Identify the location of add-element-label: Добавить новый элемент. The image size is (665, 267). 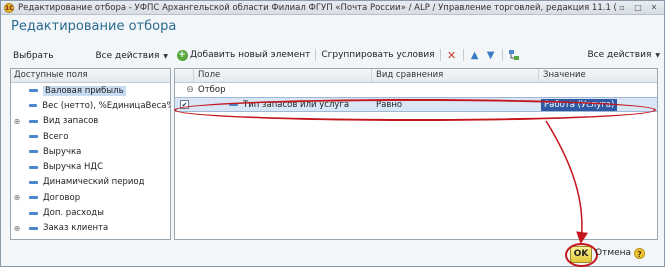
(250, 55).